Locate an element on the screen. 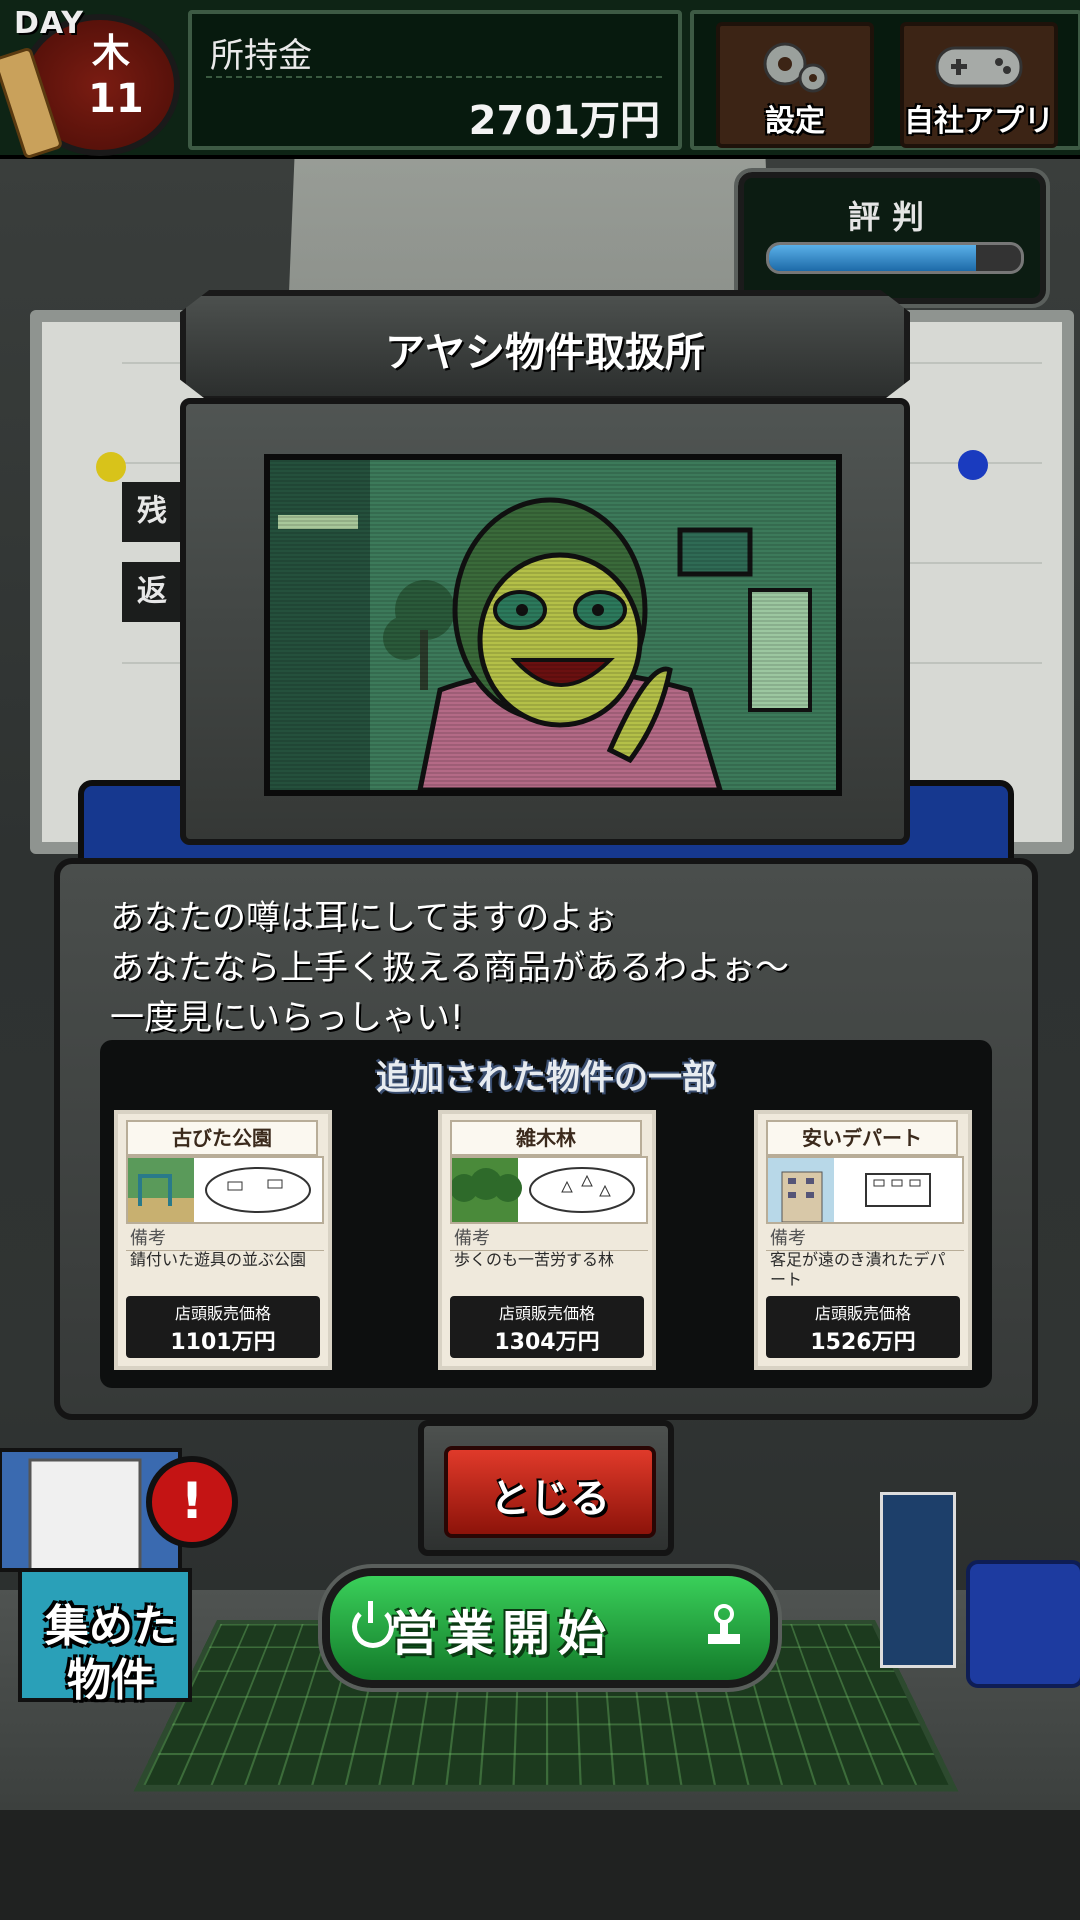  property-card: 古びた公園 備考 錆付いた遊具の並ぶ公園 店頭販売価格 1101万円 is located at coordinates (223, 1240).